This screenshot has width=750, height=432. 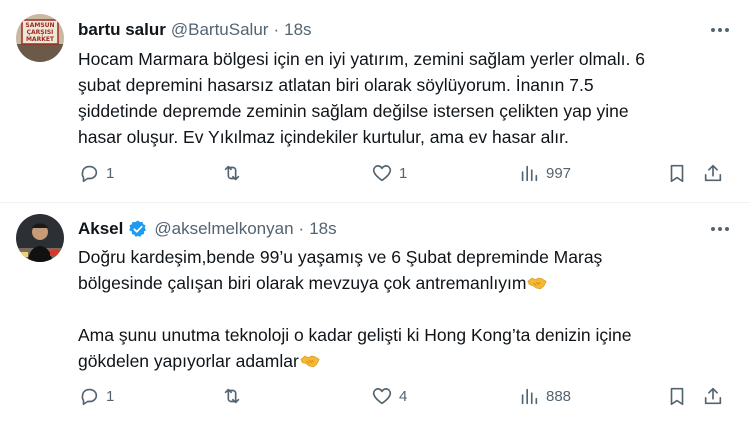 I want to click on tweet-header: bartu salur @BartuSalur · 18s, so click(x=384, y=30).